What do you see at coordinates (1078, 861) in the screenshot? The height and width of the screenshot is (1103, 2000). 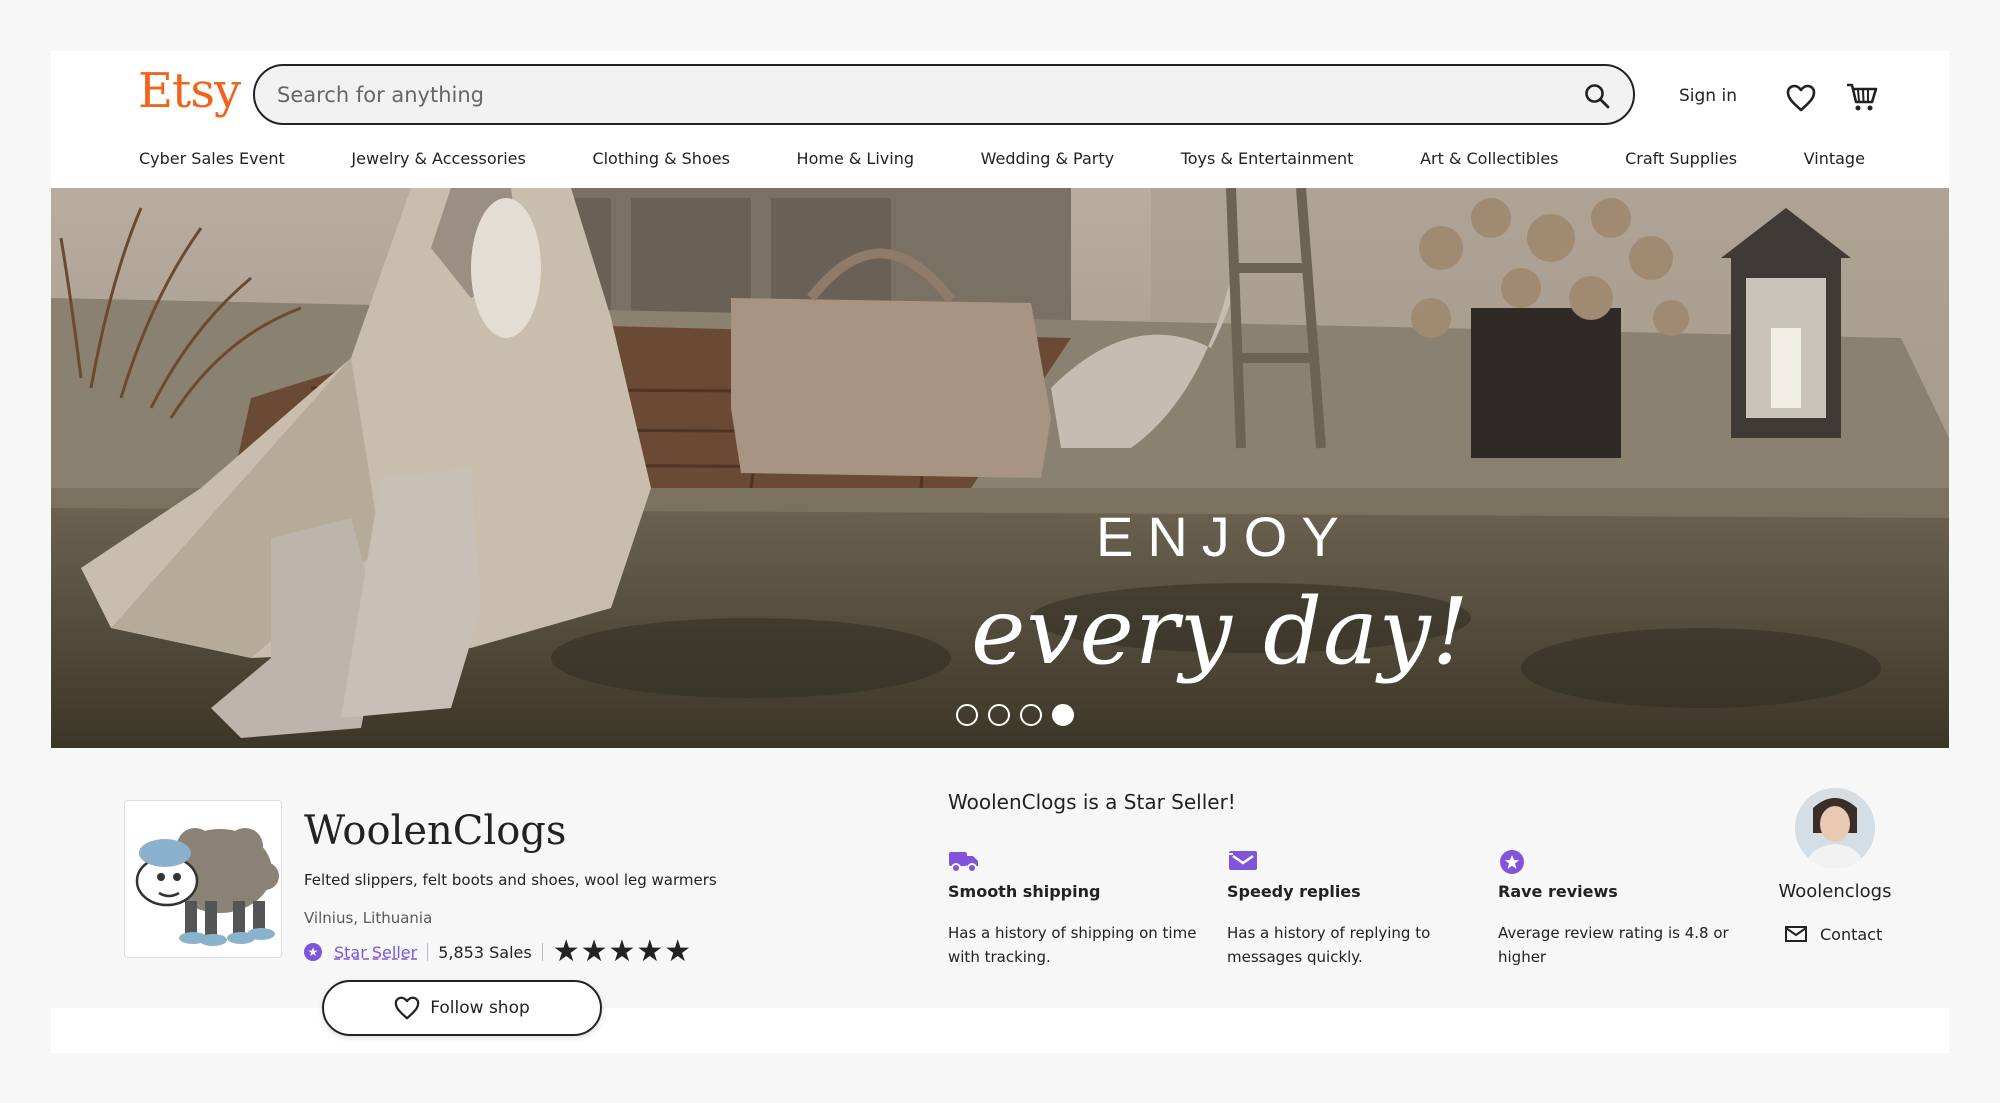 I see `truck-icon` at bounding box center [1078, 861].